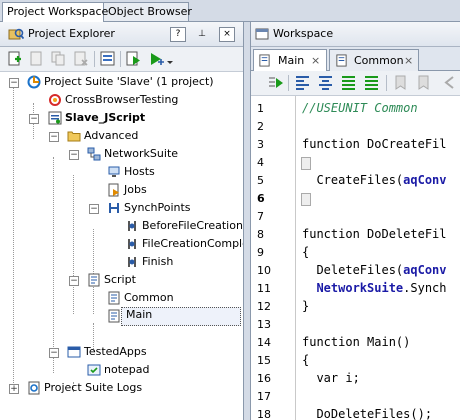  I want to click on project-explorer-toolbar, so click(121, 59).